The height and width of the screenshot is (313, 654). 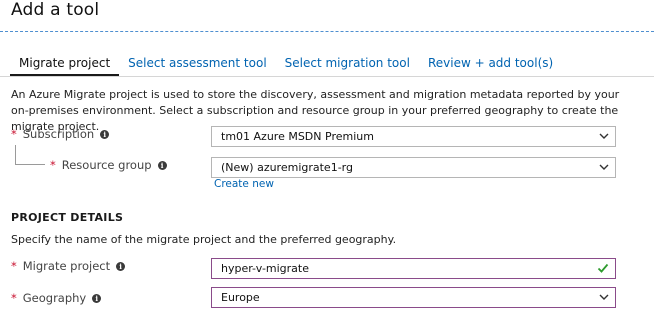 I want to click on geography-value: Europe, so click(x=240, y=297).